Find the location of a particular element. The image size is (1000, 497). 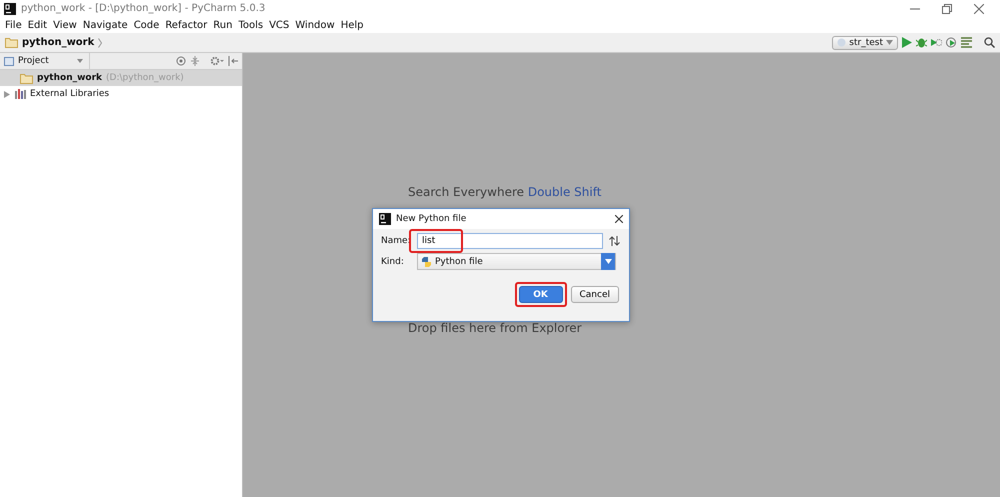

play-icon is located at coordinates (907, 42).